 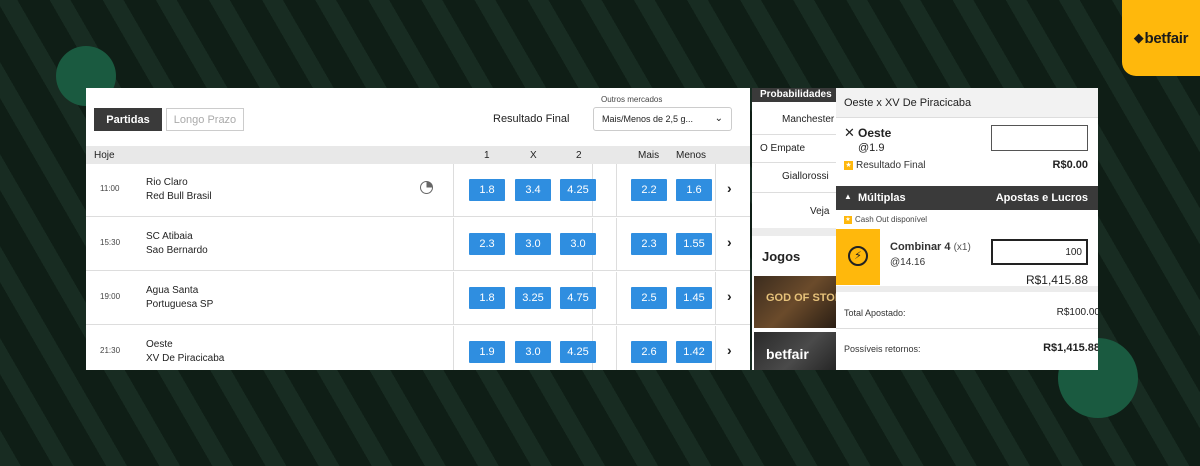 I want to click on stats-pie-icon, so click(x=426, y=187).